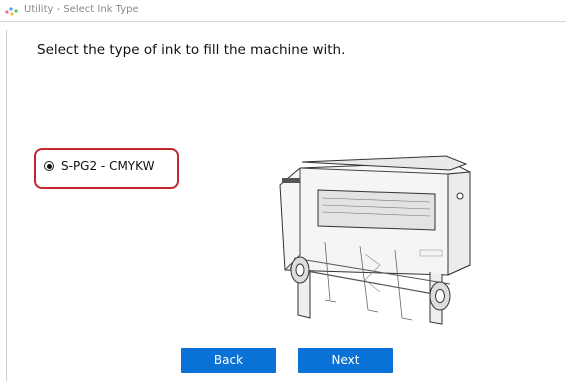 Image resolution: width=566 pixels, height=381 pixels. What do you see at coordinates (345, 360) in the screenshot?
I see `next-button: Next` at bounding box center [345, 360].